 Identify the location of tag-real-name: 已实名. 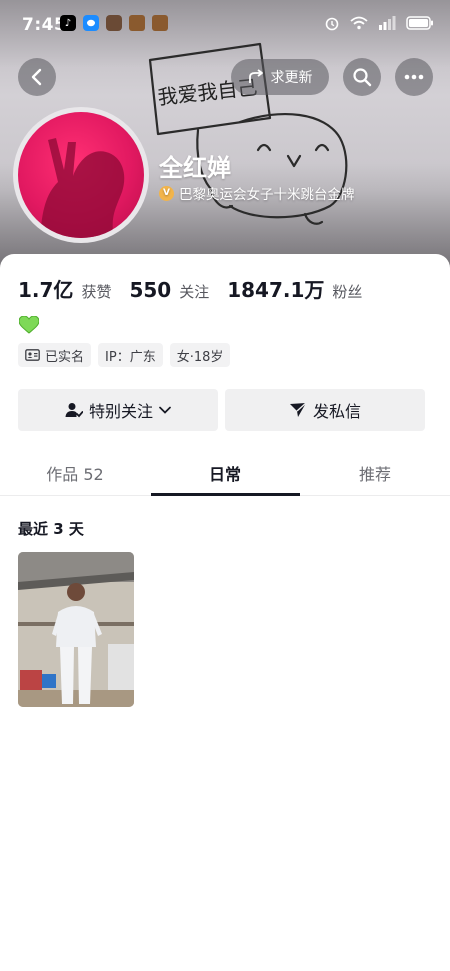
(55, 355).